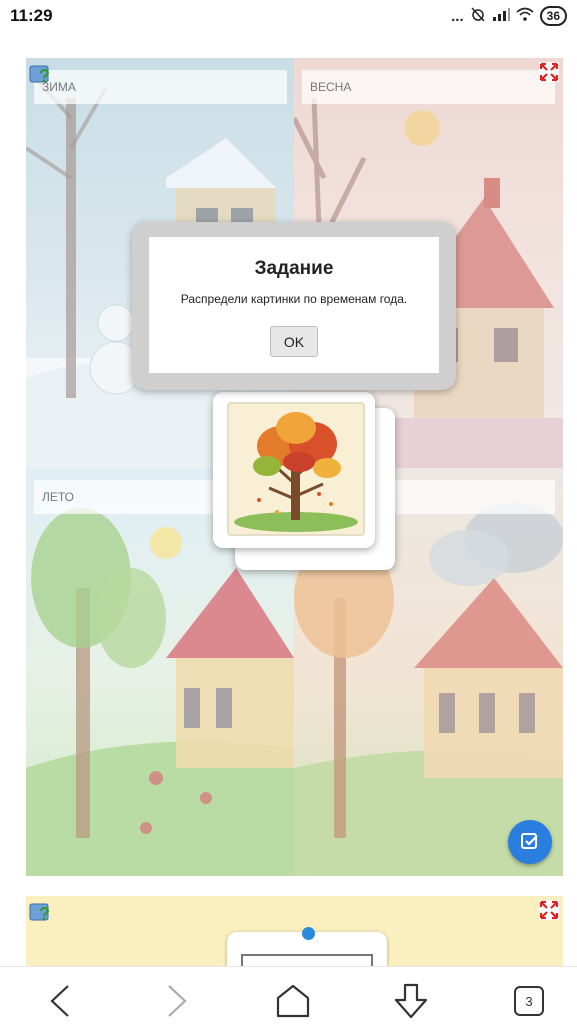  I want to click on second-exercise-card-frame, so click(307, 960).